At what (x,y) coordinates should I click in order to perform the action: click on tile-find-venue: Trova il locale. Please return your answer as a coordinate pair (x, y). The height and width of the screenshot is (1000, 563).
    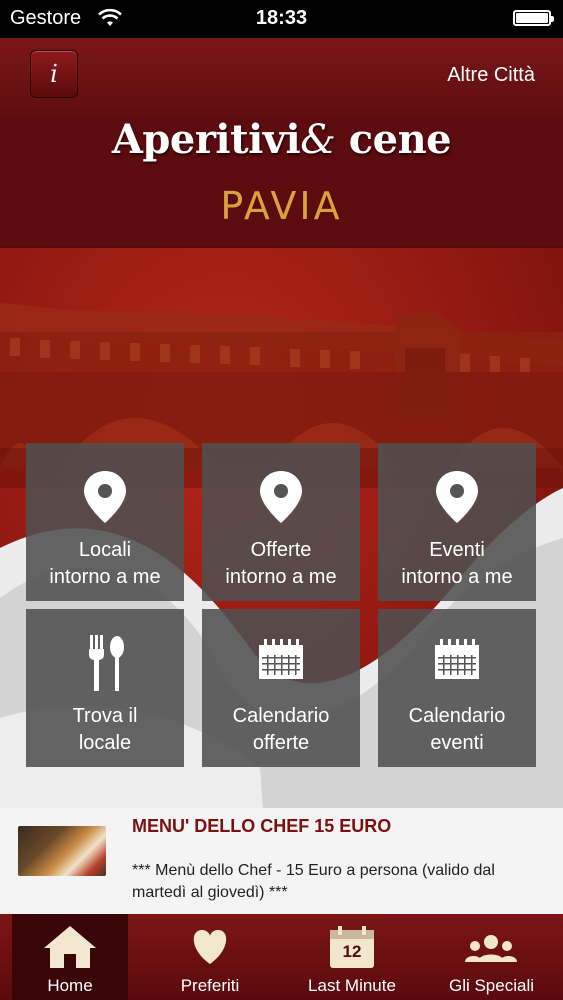
    Looking at the image, I should click on (105, 688).